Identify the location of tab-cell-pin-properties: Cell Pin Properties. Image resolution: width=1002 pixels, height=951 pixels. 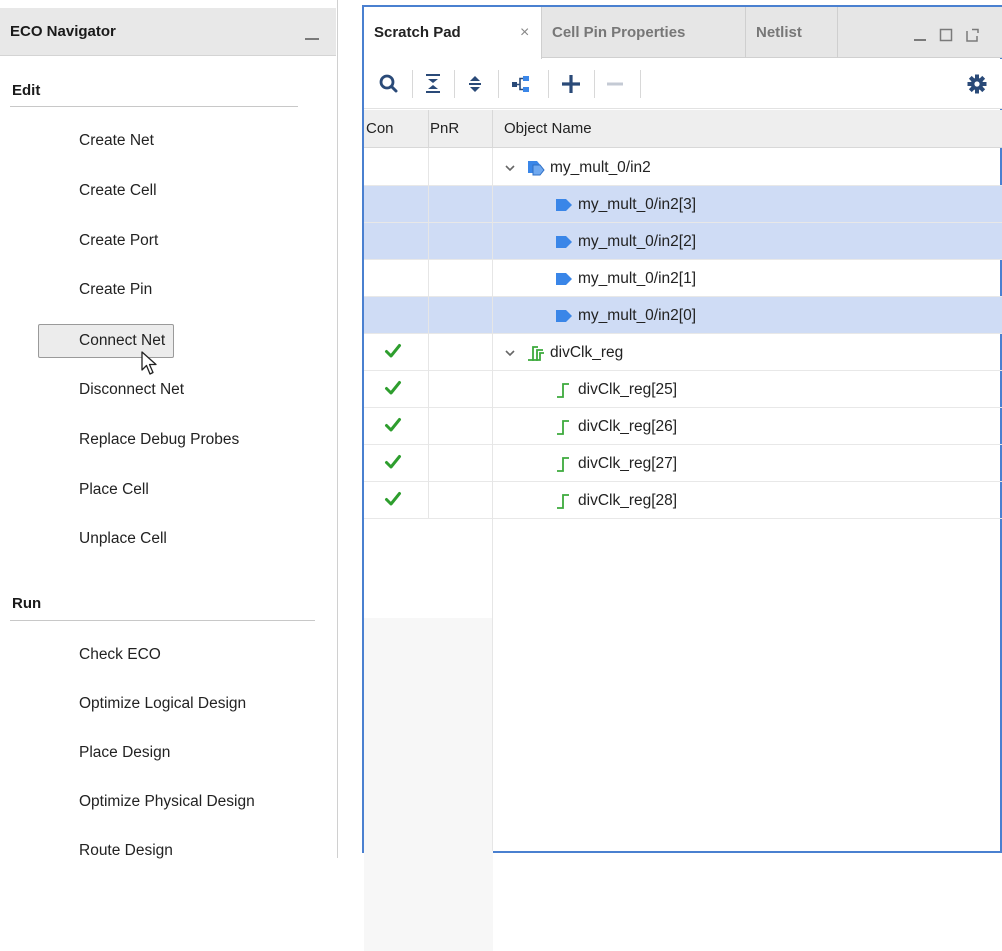
(644, 32).